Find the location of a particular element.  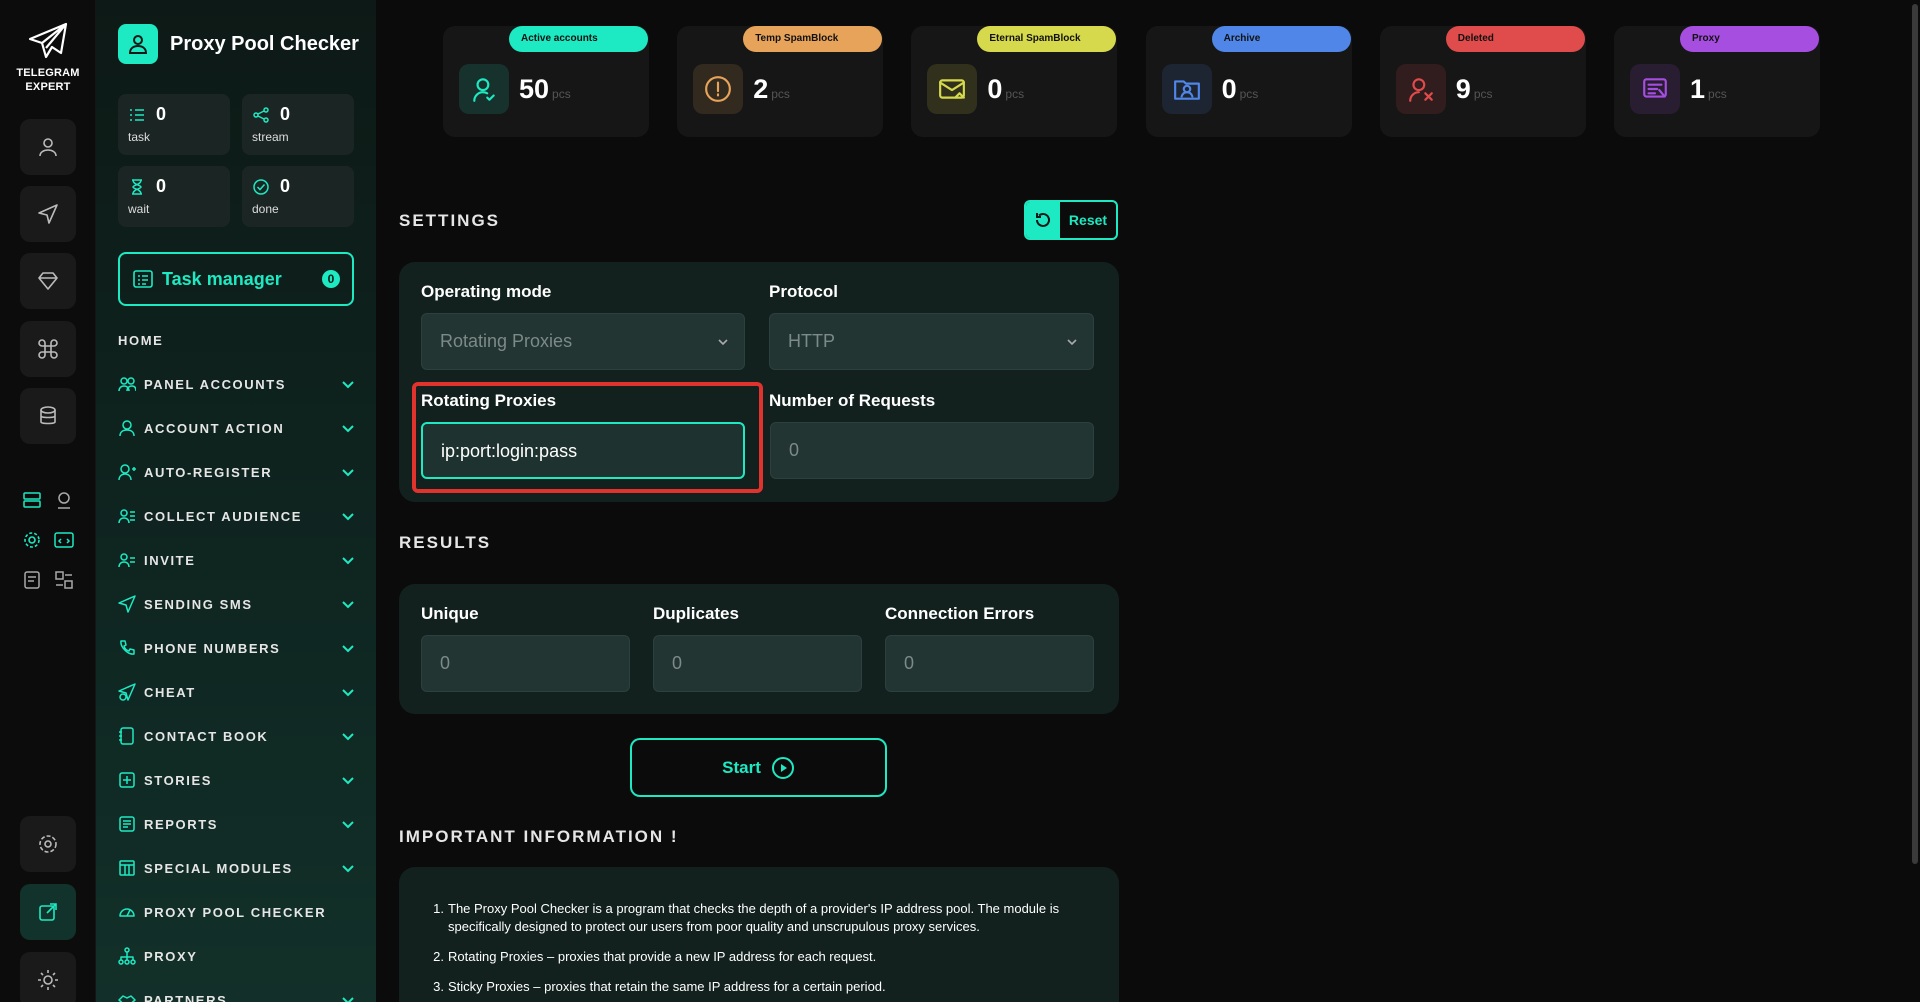

rail-command-button is located at coordinates (48, 349).